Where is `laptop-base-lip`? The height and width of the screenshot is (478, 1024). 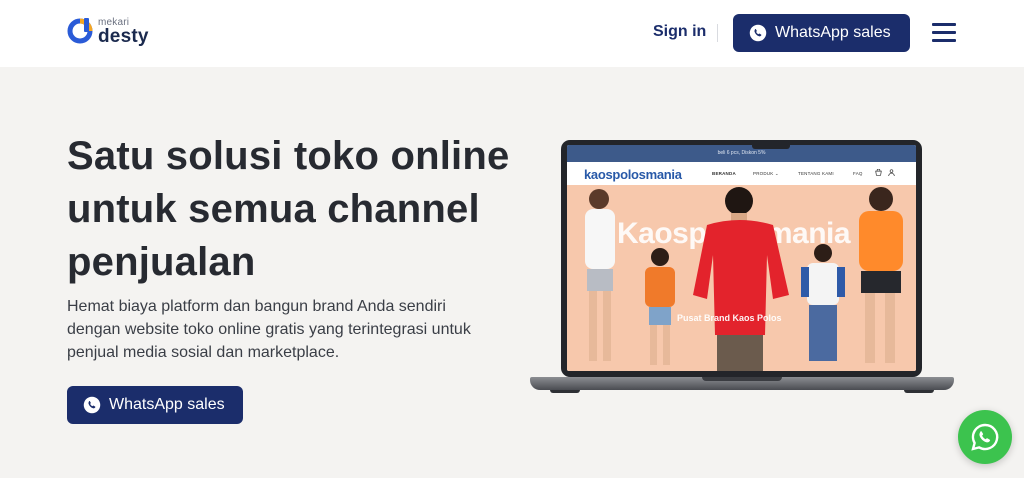
laptop-base-lip is located at coordinates (742, 379).